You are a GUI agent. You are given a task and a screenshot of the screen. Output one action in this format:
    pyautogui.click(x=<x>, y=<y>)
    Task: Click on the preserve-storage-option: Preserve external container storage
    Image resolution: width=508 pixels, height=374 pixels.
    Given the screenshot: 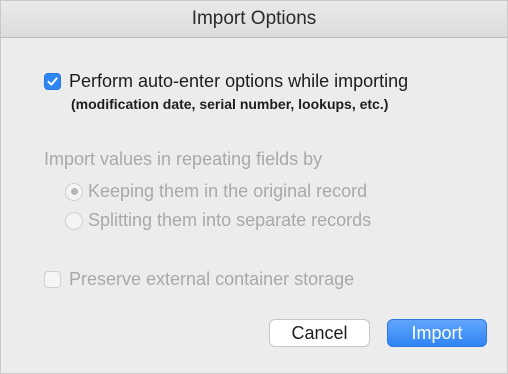 What is the action you would take?
    pyautogui.click(x=199, y=279)
    